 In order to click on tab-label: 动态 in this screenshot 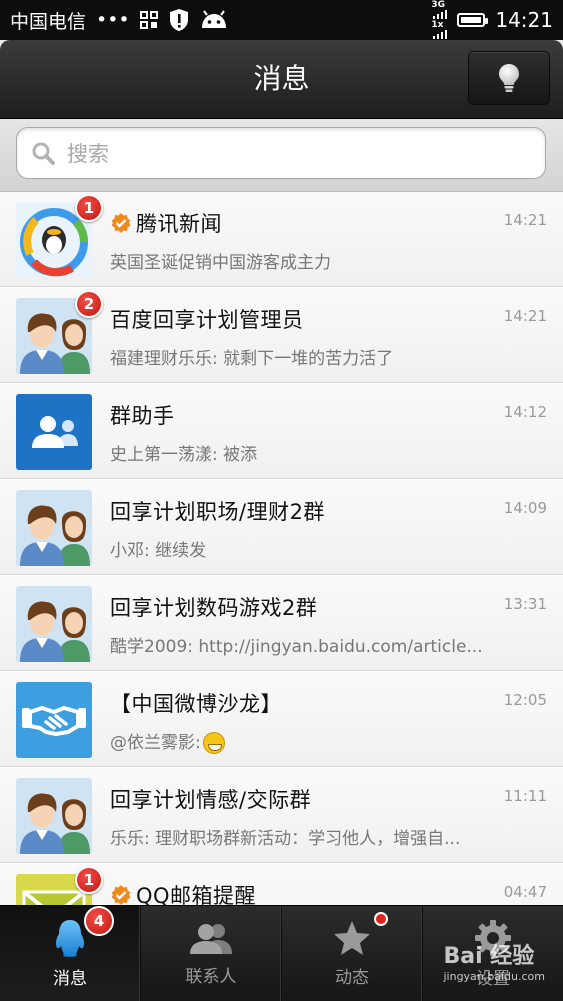, I will do `click(352, 978)`.